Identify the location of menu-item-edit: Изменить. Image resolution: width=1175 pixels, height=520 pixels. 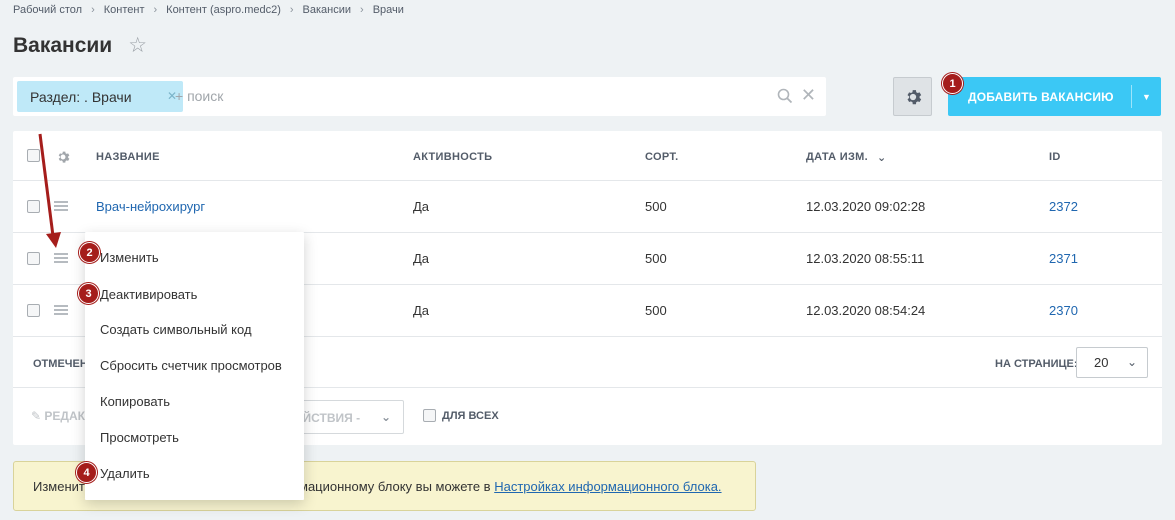
(129, 257).